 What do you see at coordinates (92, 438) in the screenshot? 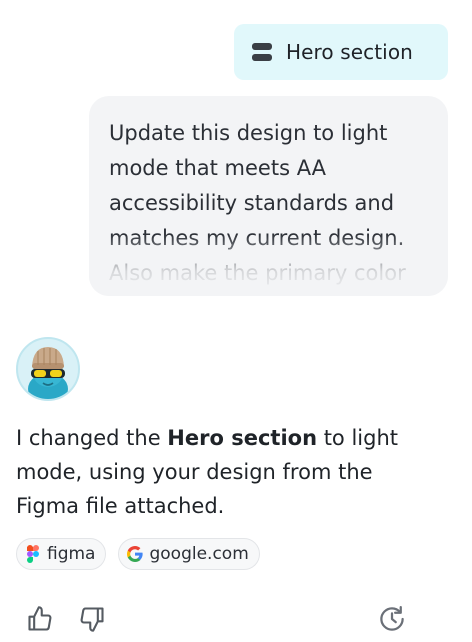
I see `assistant-message-before: I changed the` at bounding box center [92, 438].